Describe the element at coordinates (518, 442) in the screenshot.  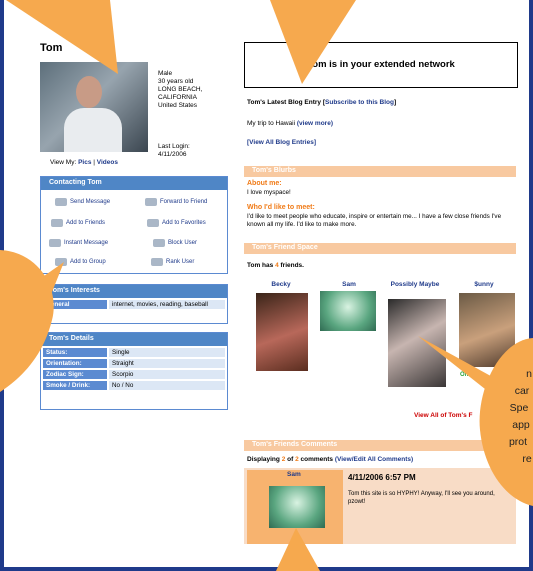
I see `callout-line: prot` at that location.